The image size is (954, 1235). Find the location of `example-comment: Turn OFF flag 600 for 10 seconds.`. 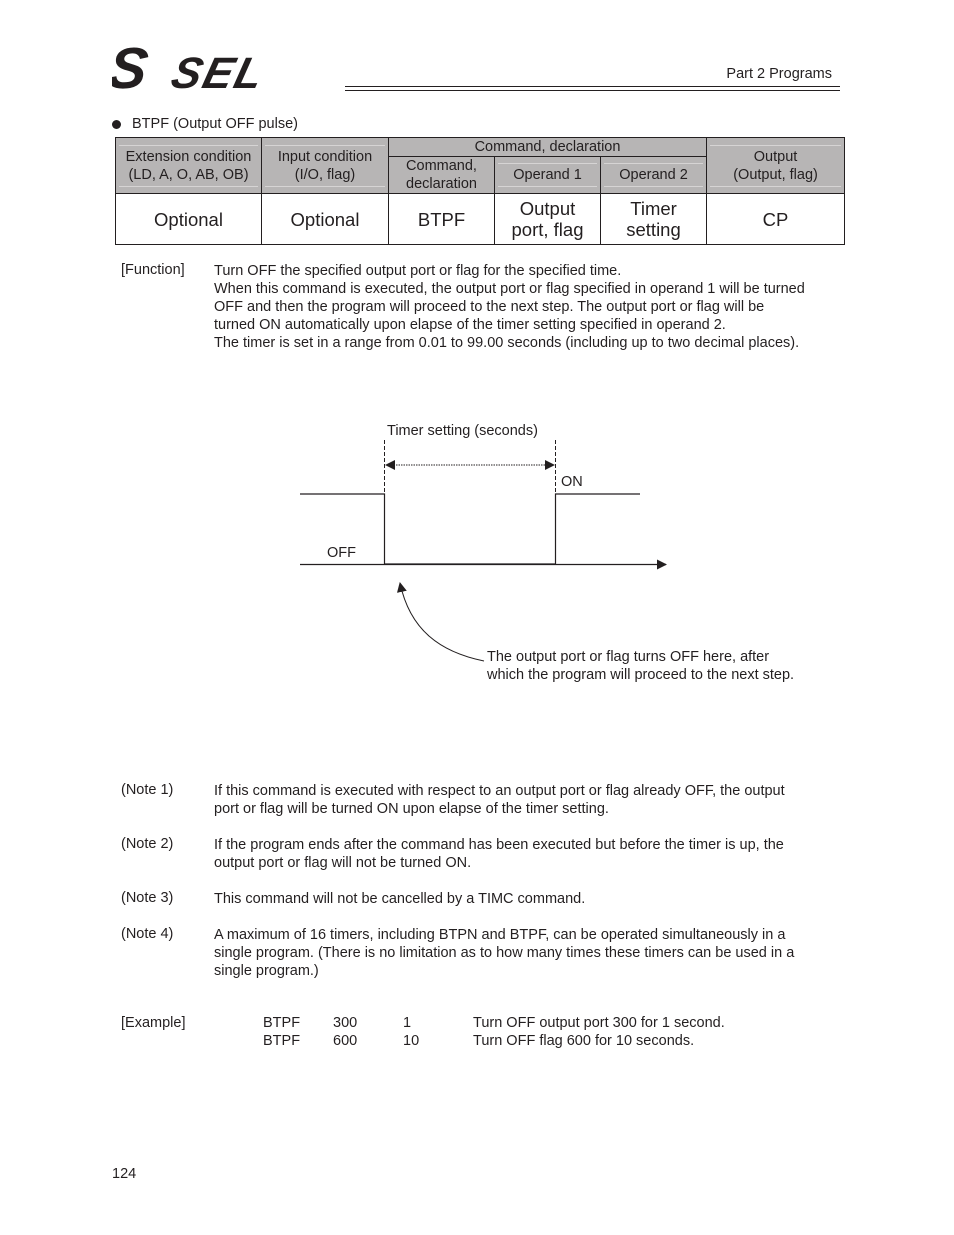

example-comment: Turn OFF flag 600 for 10 seconds. is located at coordinates (584, 1041).